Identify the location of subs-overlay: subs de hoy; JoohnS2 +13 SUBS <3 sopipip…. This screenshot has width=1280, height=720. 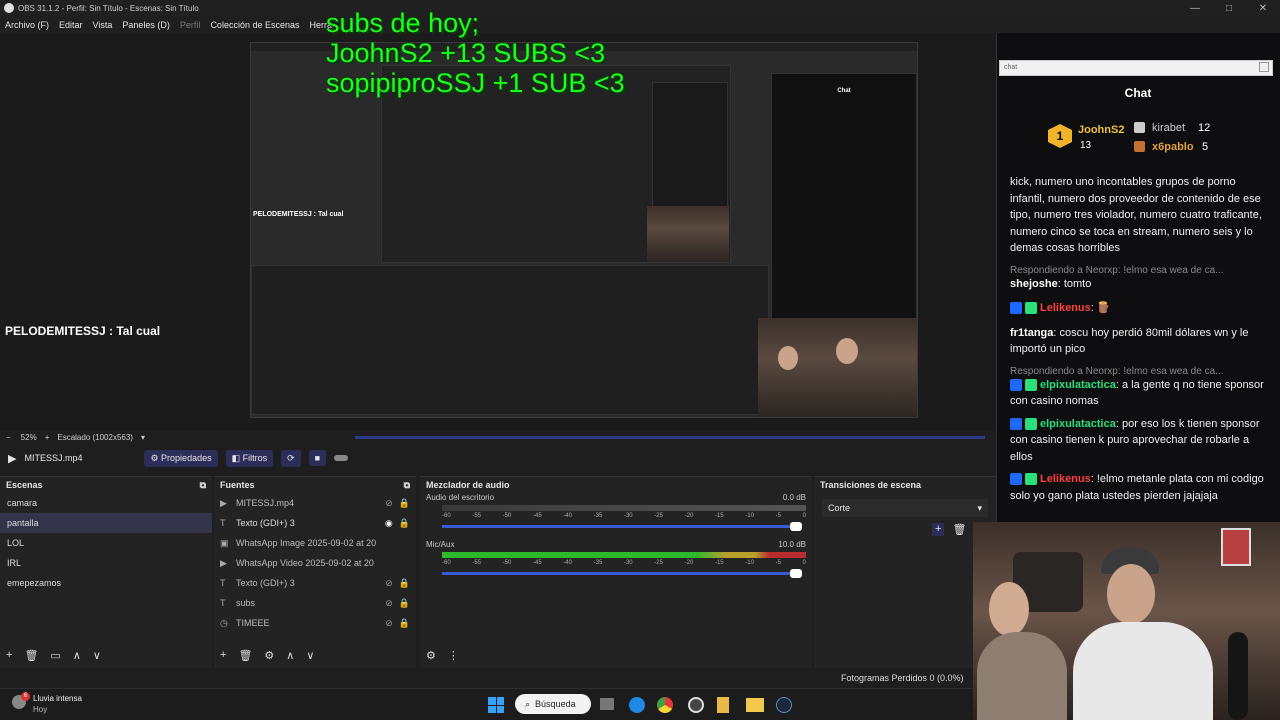
(475, 53).